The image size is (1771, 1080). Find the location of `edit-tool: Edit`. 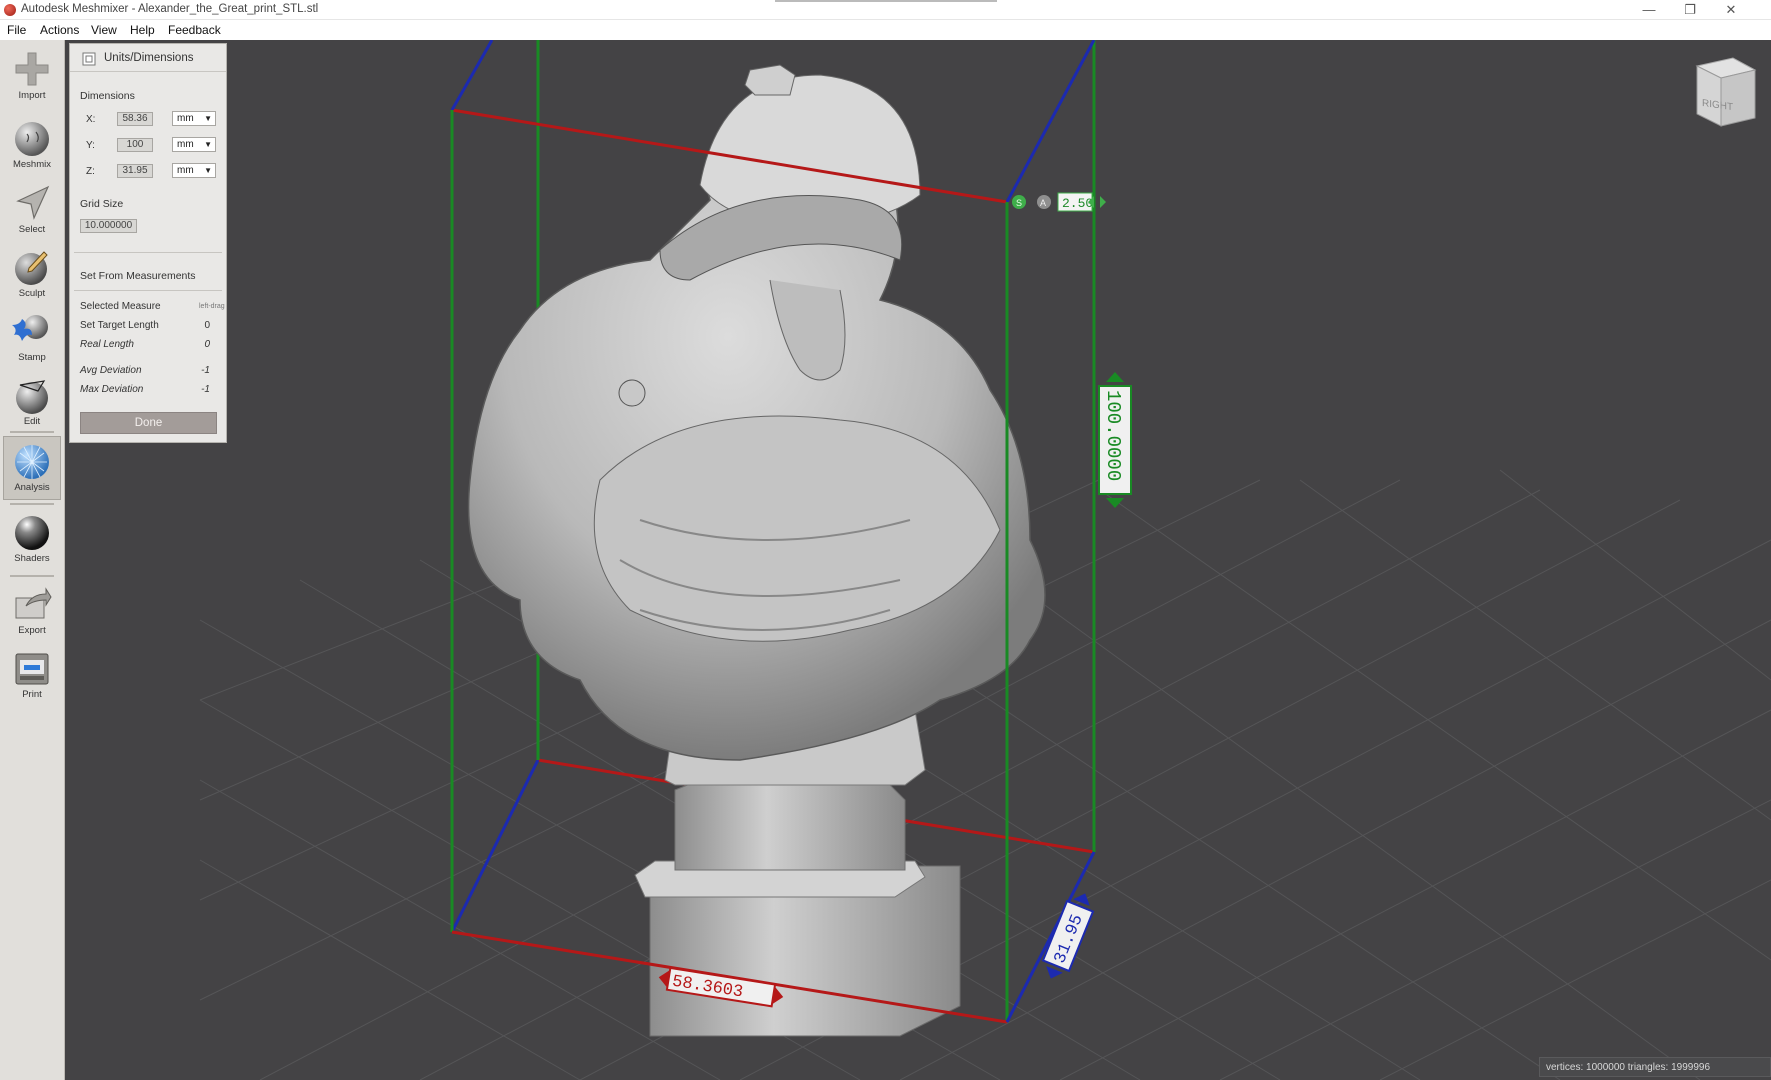

edit-tool: Edit is located at coordinates (32, 403).